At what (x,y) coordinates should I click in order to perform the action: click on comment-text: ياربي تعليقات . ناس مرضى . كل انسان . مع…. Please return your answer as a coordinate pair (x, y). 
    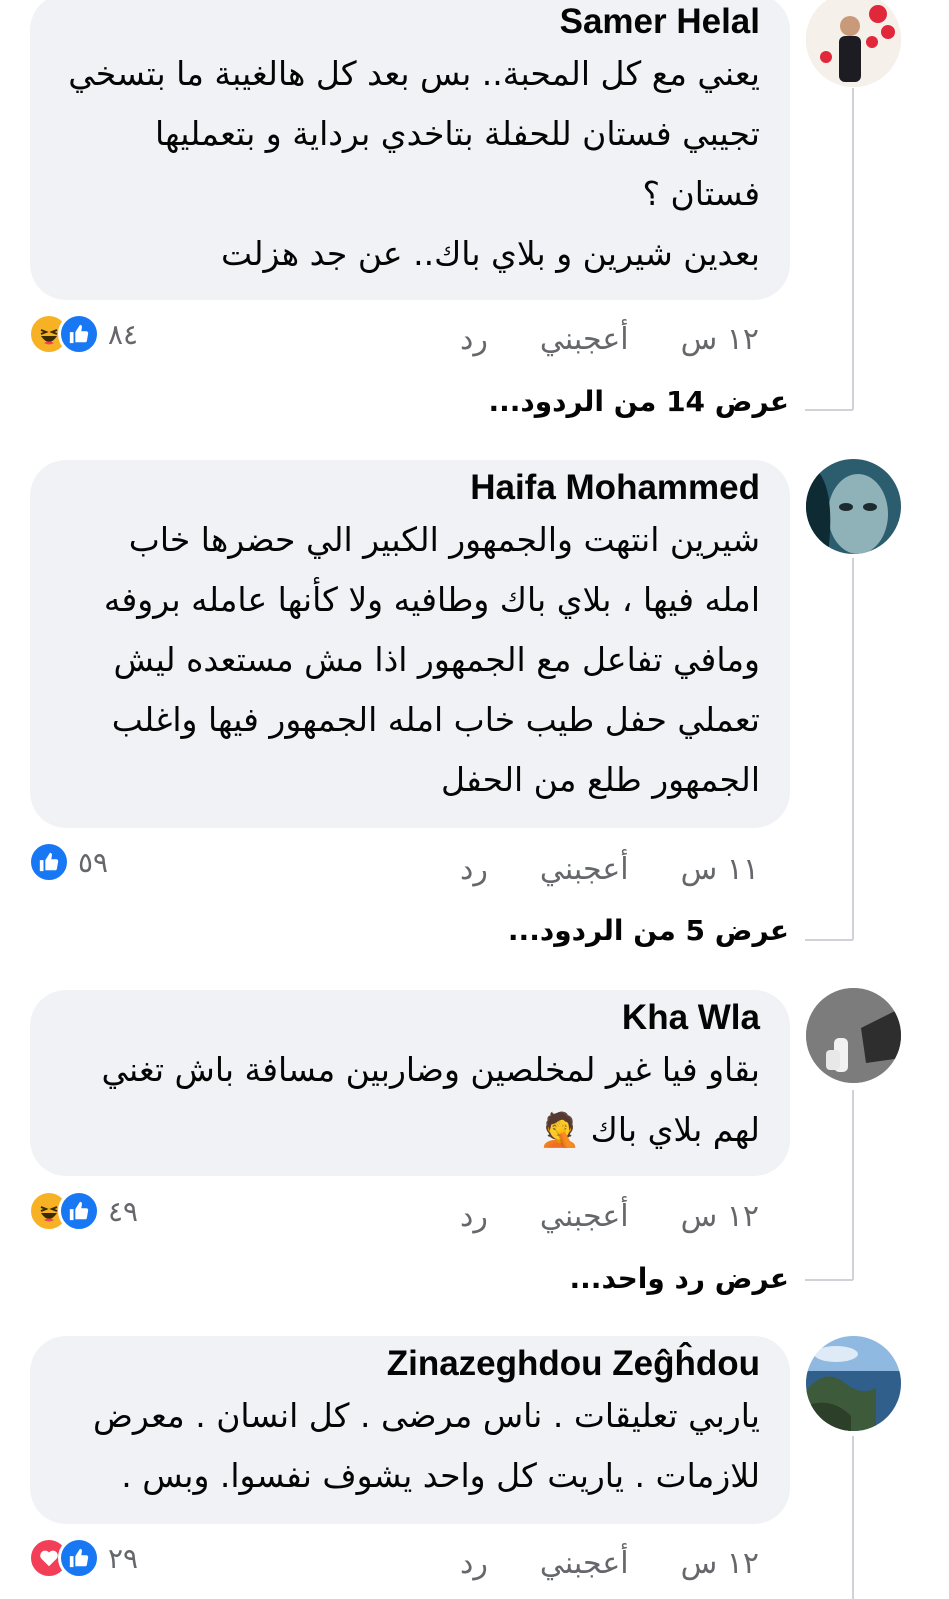
    Looking at the image, I should click on (426, 1415).